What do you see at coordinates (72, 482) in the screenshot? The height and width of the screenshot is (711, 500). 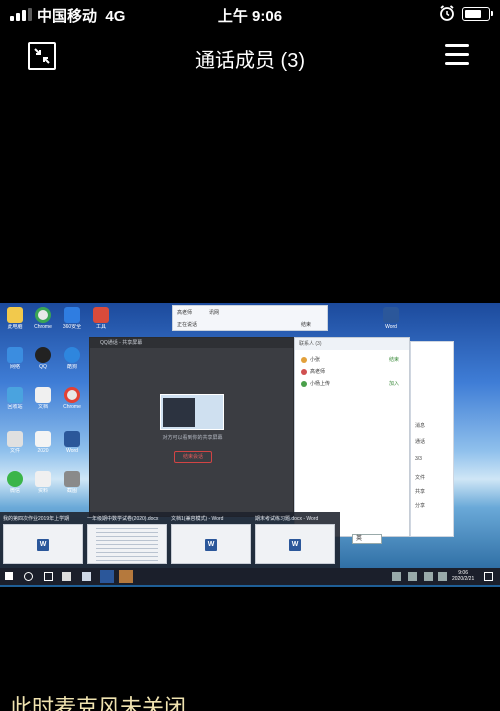 I see `desktop-icon: 截图` at bounding box center [72, 482].